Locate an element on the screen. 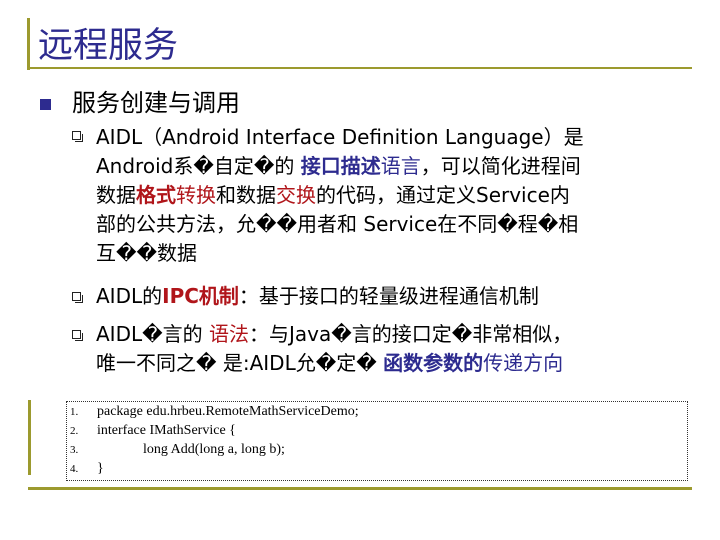  text-run: ：与Java�言的接口定�非常相似， is located at coordinates (411, 334).